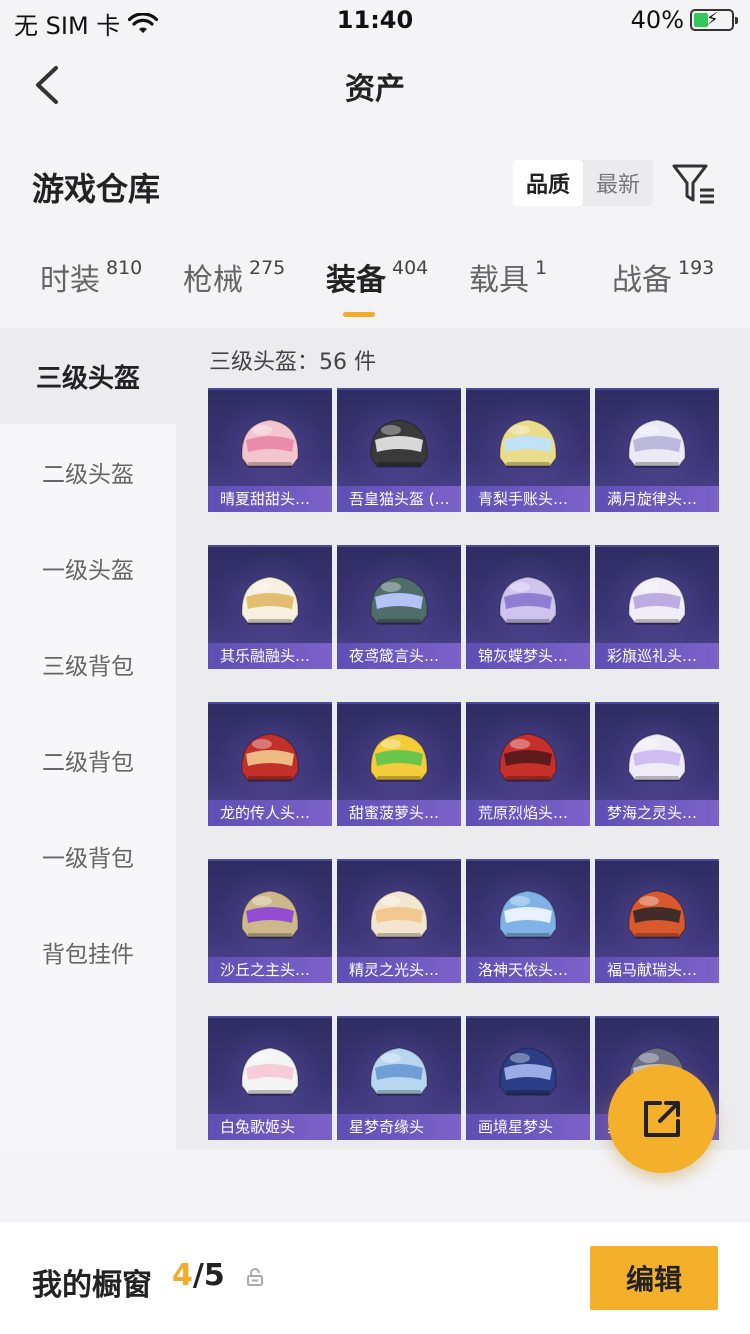 The image size is (750, 1334). I want to click on tab-count: 1, so click(541, 268).